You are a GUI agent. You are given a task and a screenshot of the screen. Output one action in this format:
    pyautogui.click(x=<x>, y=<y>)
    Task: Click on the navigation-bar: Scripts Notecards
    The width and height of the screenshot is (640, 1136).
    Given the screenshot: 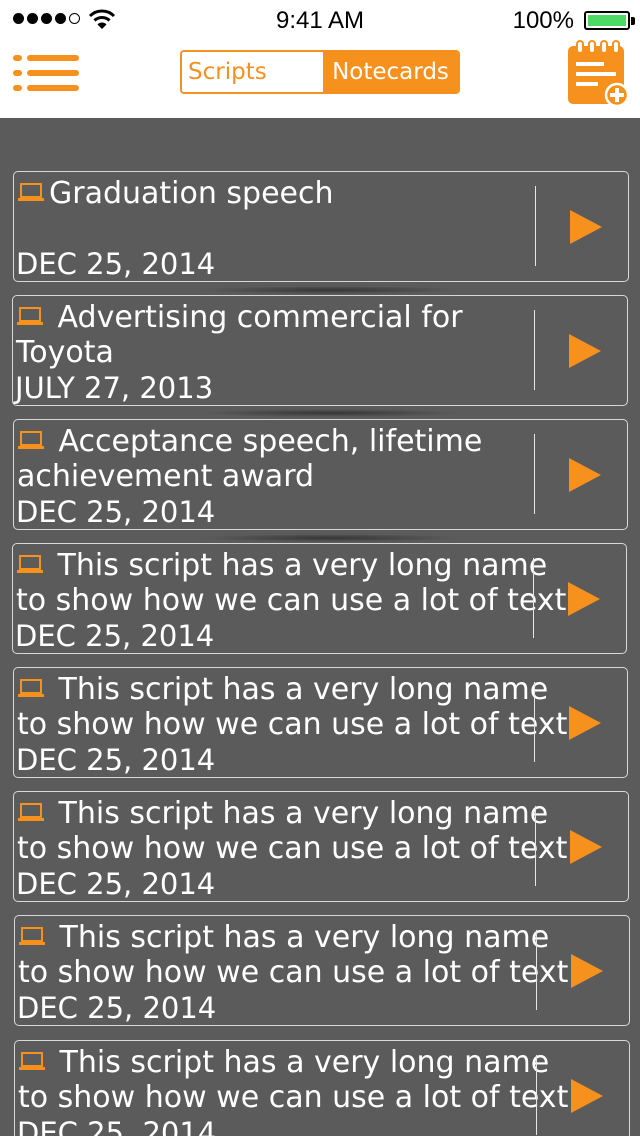 What is the action you would take?
    pyautogui.click(x=320, y=79)
    